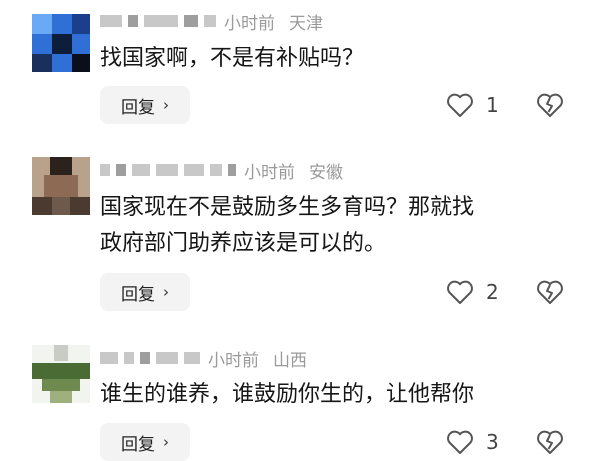  I want to click on like-button: 1, so click(472, 105).